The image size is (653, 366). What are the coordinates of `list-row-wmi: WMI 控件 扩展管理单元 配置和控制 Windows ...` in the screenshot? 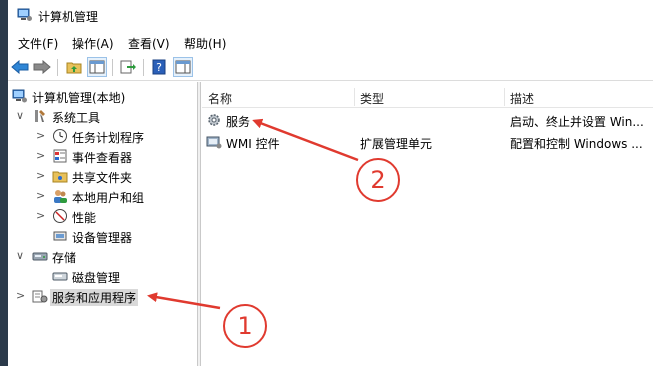 It's located at (427, 142).